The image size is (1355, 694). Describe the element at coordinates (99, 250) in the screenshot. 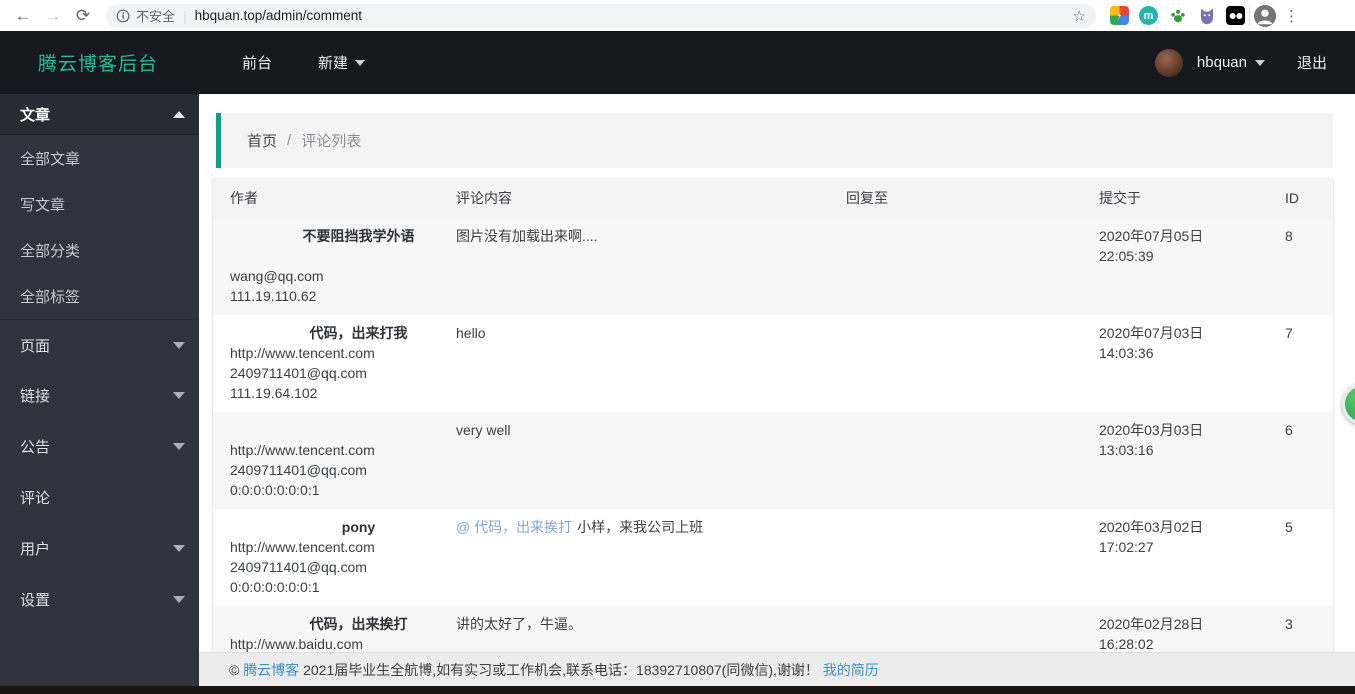

I see `sidebar-item: 全部分类` at that location.